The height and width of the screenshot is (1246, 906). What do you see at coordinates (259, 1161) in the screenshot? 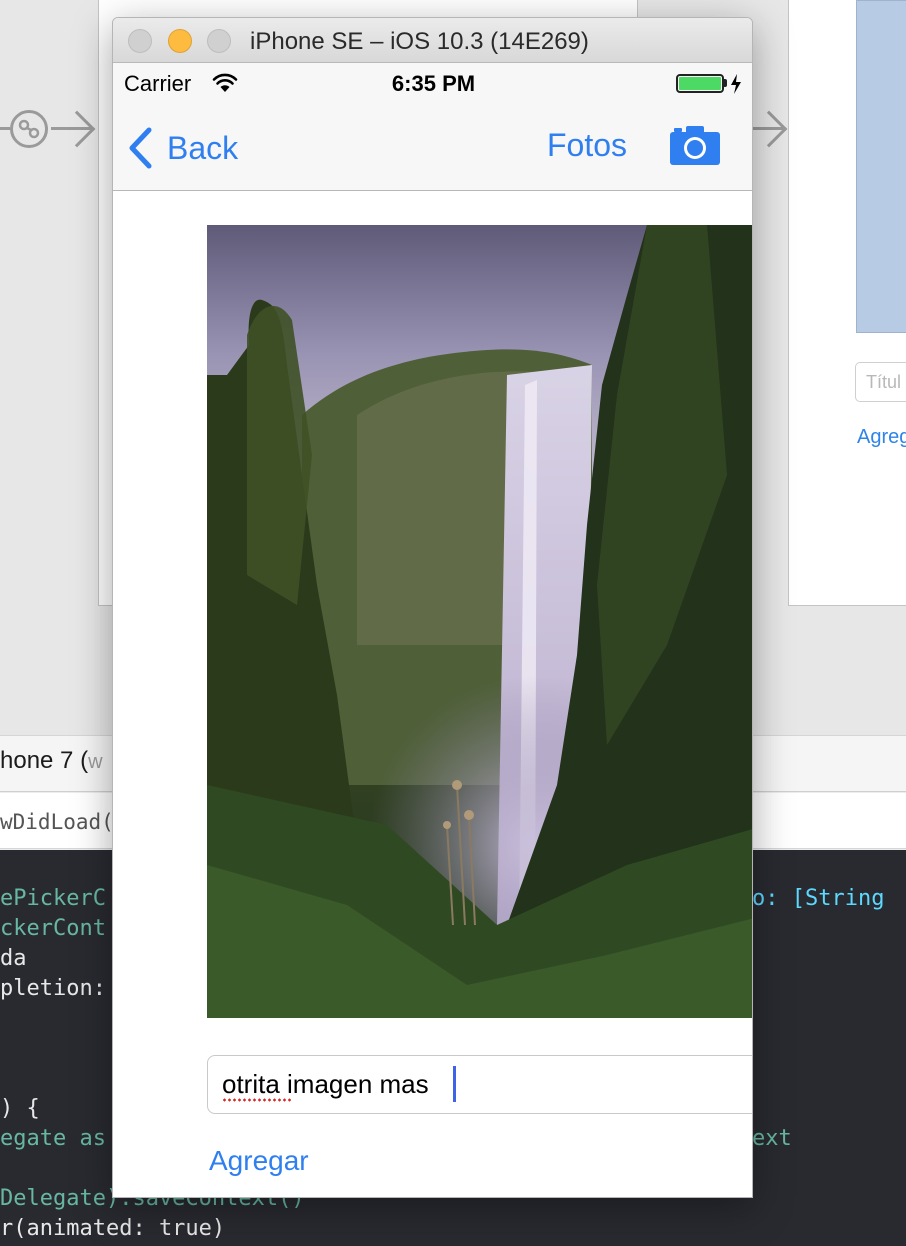
I see `add-button: Agregar` at bounding box center [259, 1161].